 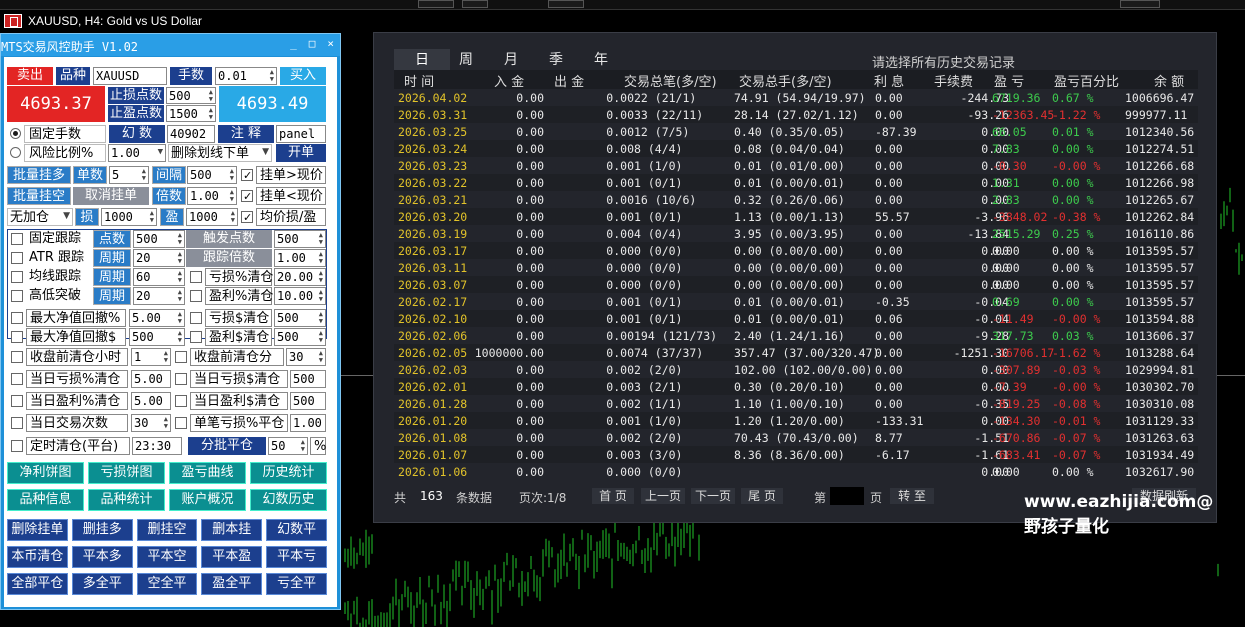 What do you see at coordinates (157, 337) in the screenshot?
I see `max-eq-usd-input: 500 ▲ ▼` at bounding box center [157, 337].